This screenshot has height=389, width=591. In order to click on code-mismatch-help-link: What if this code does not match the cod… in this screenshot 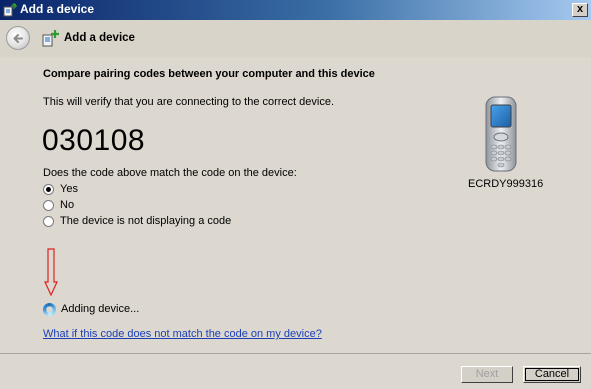, I will do `click(182, 334)`.